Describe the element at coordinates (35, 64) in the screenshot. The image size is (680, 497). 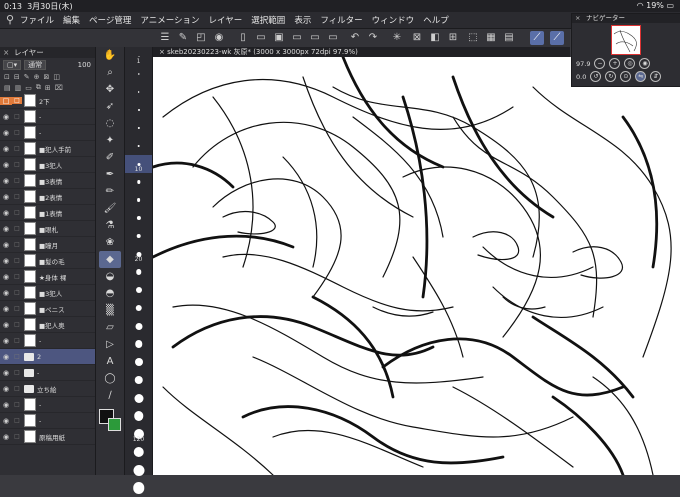
I see `blend-mode-select: 通常` at that location.